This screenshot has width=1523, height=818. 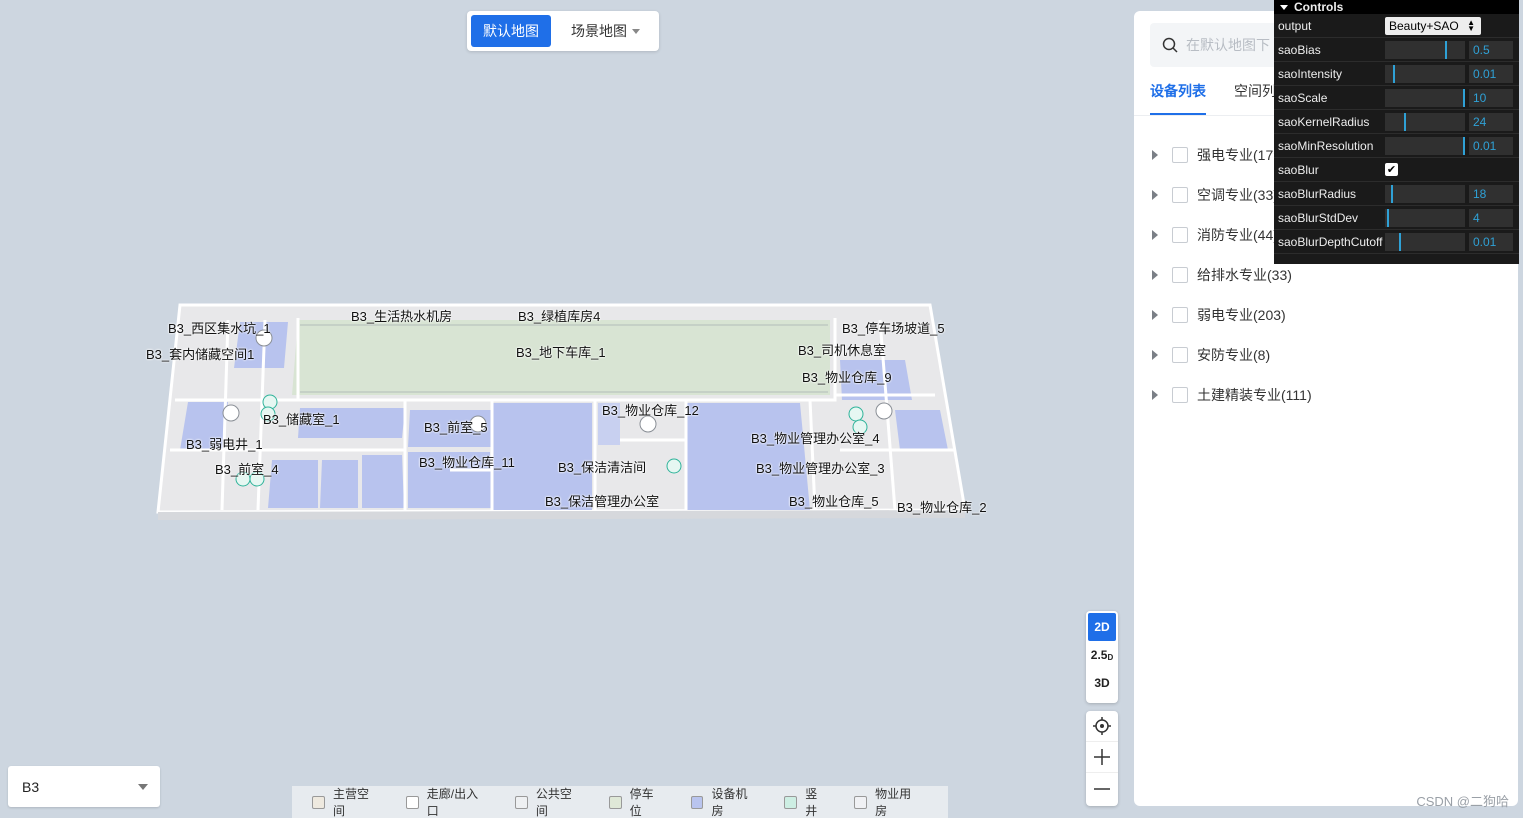 I want to click on room-label: B3_前室_4, so click(x=247, y=468).